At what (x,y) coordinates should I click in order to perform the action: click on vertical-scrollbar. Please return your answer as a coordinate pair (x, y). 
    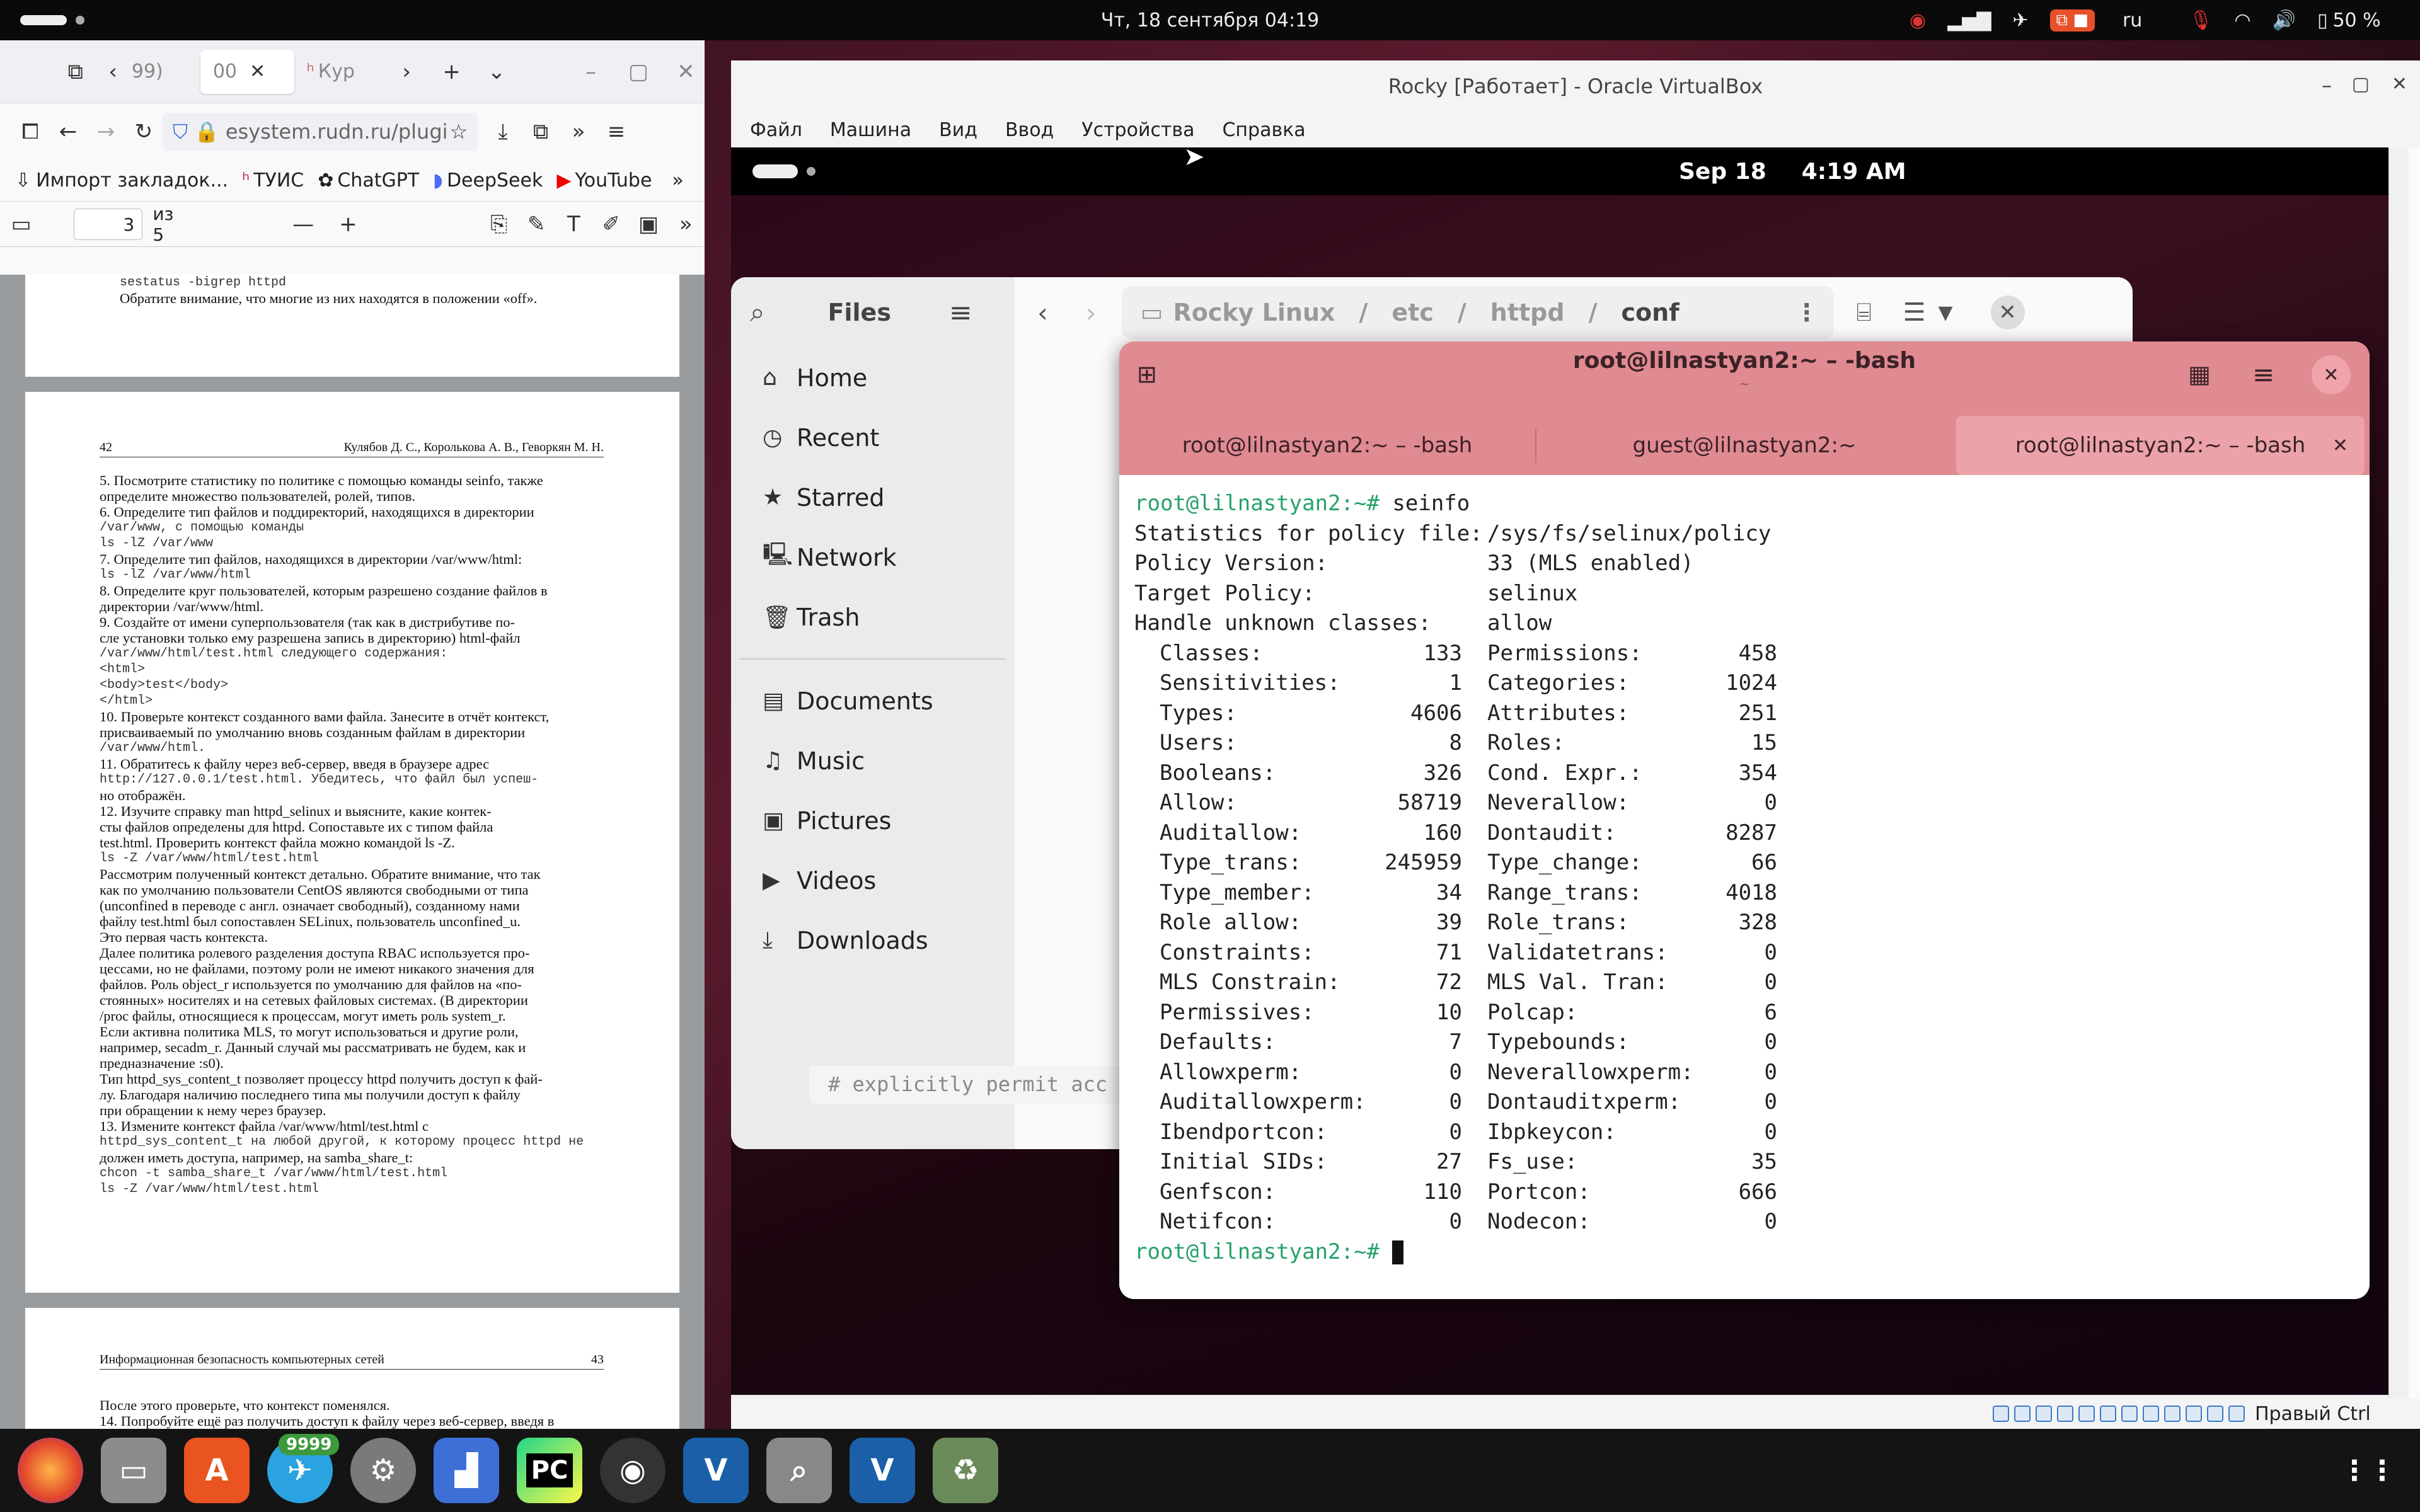
    Looking at the image, I should click on (2398, 782).